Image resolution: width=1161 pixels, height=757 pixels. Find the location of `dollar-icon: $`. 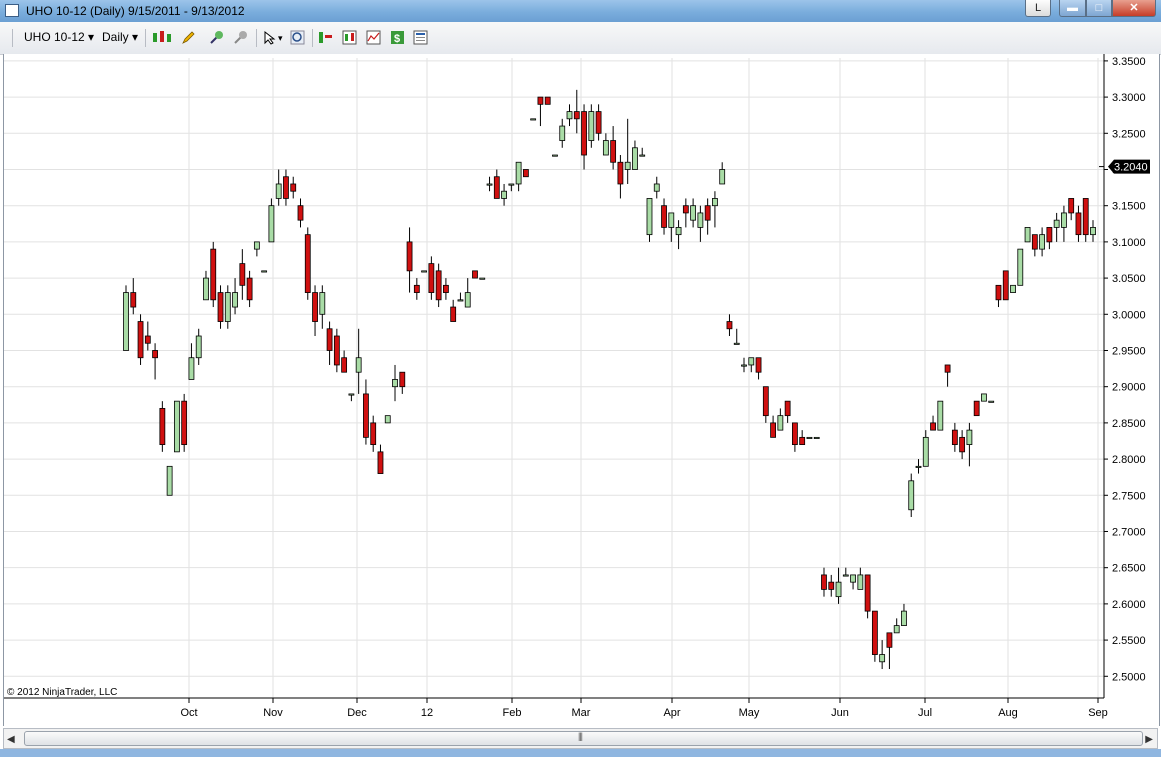

dollar-icon: $ is located at coordinates (397, 37).